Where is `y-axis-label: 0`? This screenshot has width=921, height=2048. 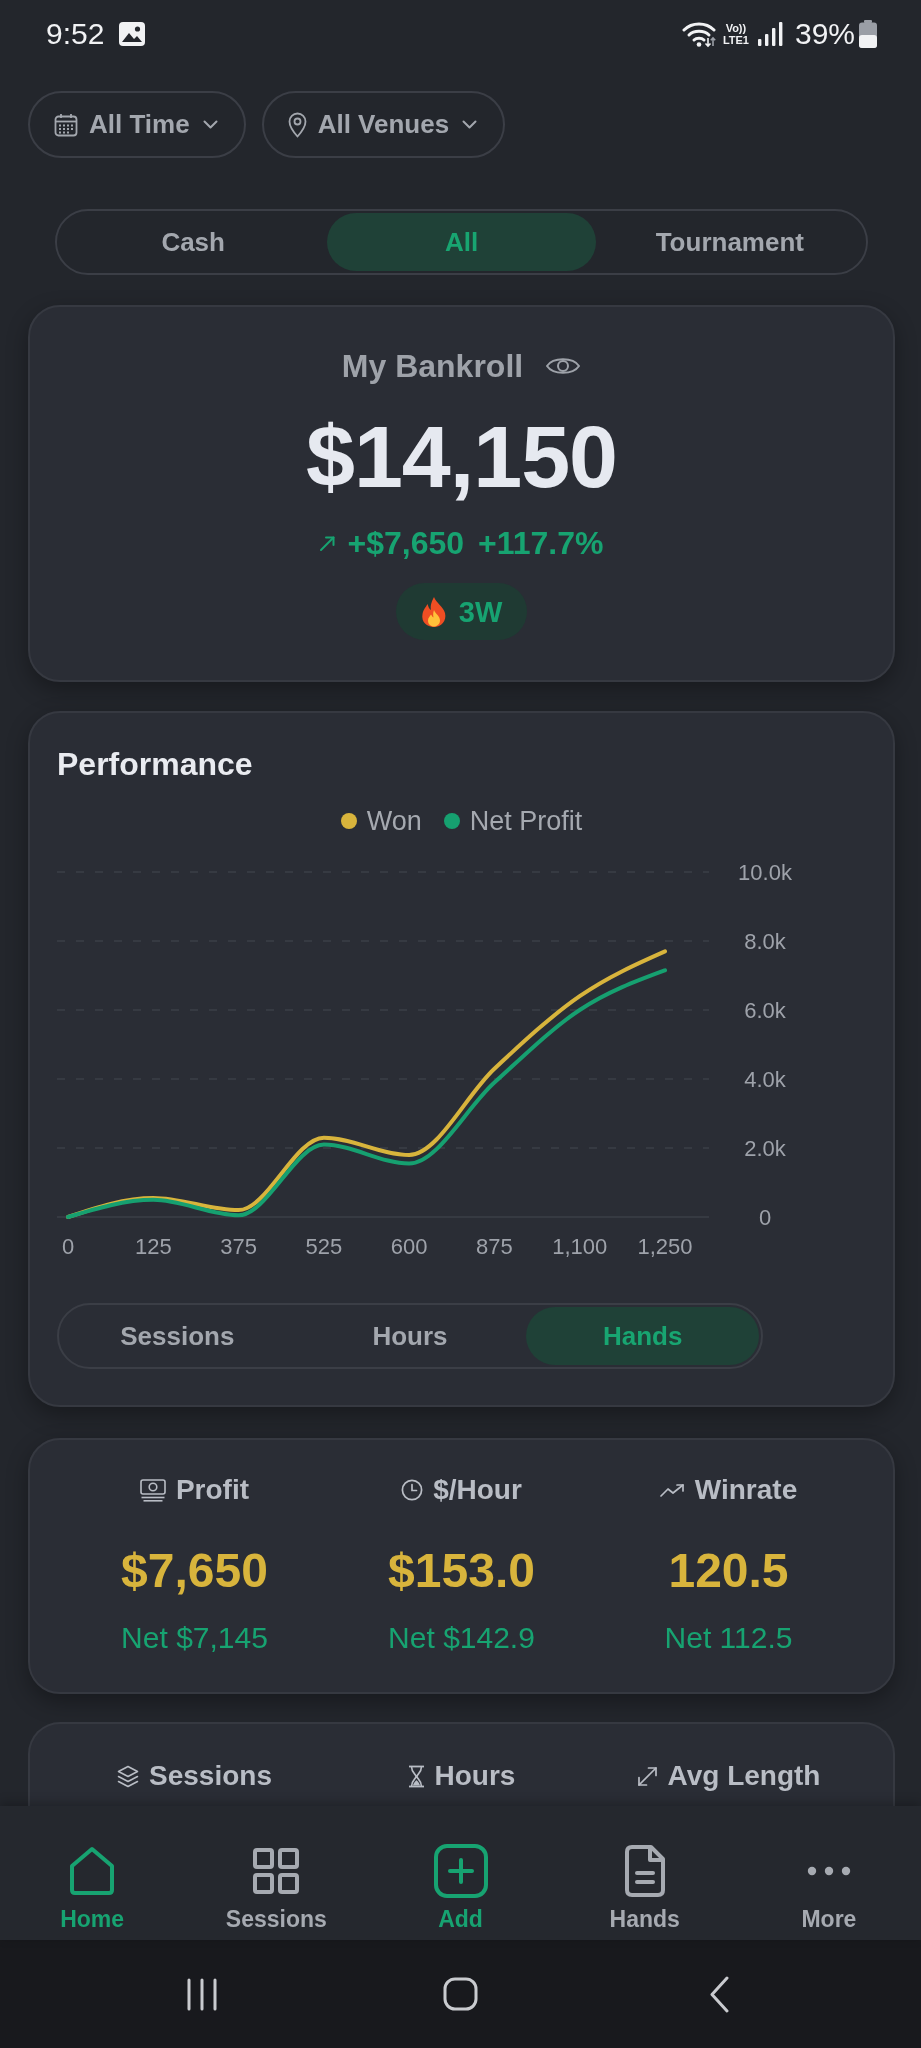 y-axis-label: 0 is located at coordinates (765, 1217).